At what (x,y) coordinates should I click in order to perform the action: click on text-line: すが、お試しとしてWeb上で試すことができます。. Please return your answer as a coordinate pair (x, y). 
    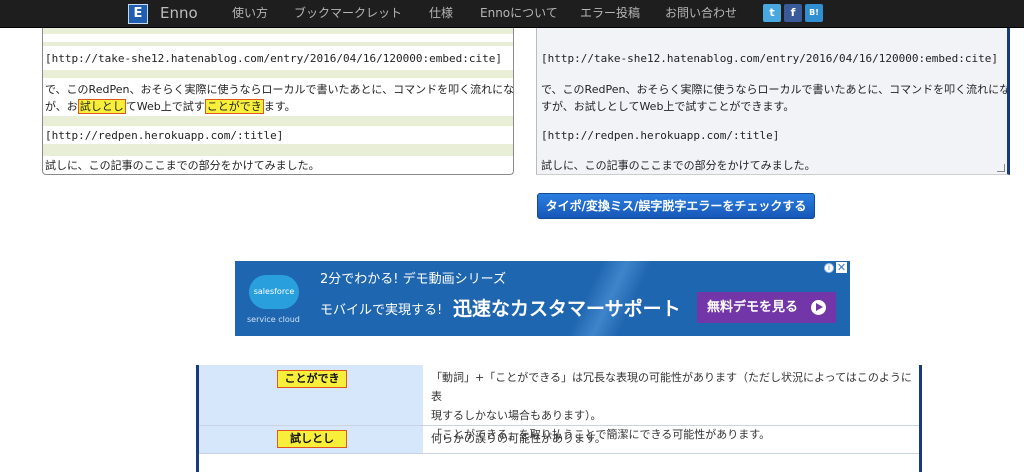
    Looking at the image, I should click on (668, 106).